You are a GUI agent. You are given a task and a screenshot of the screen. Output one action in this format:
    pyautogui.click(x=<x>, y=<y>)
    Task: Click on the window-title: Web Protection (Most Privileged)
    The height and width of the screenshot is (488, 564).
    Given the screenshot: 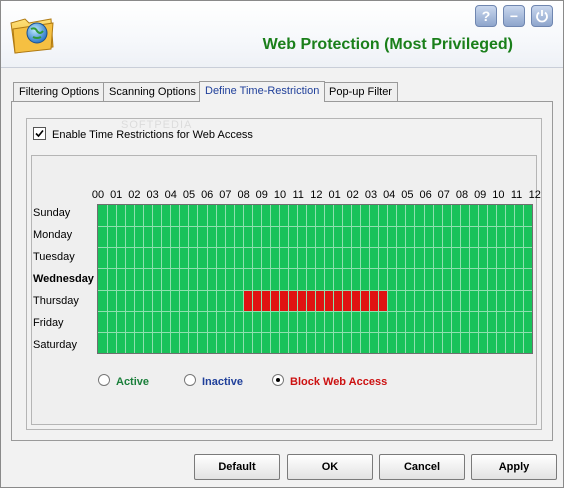 What is the action you would take?
    pyautogui.click(x=387, y=44)
    